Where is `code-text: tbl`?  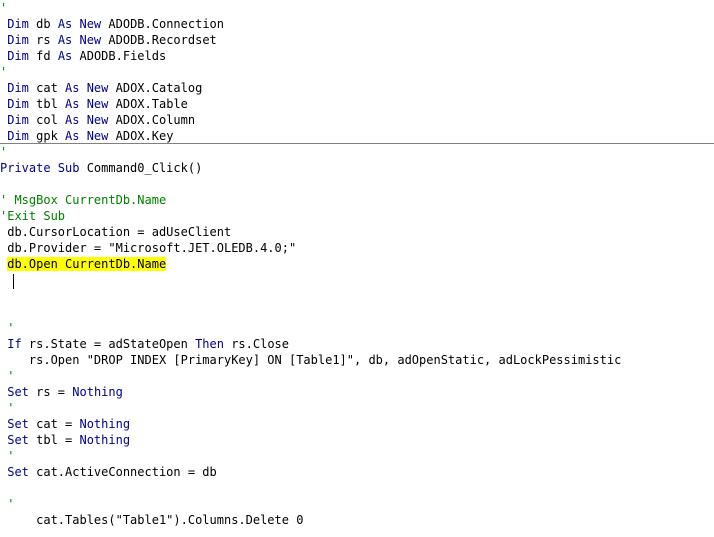 code-text: tbl is located at coordinates (47, 104).